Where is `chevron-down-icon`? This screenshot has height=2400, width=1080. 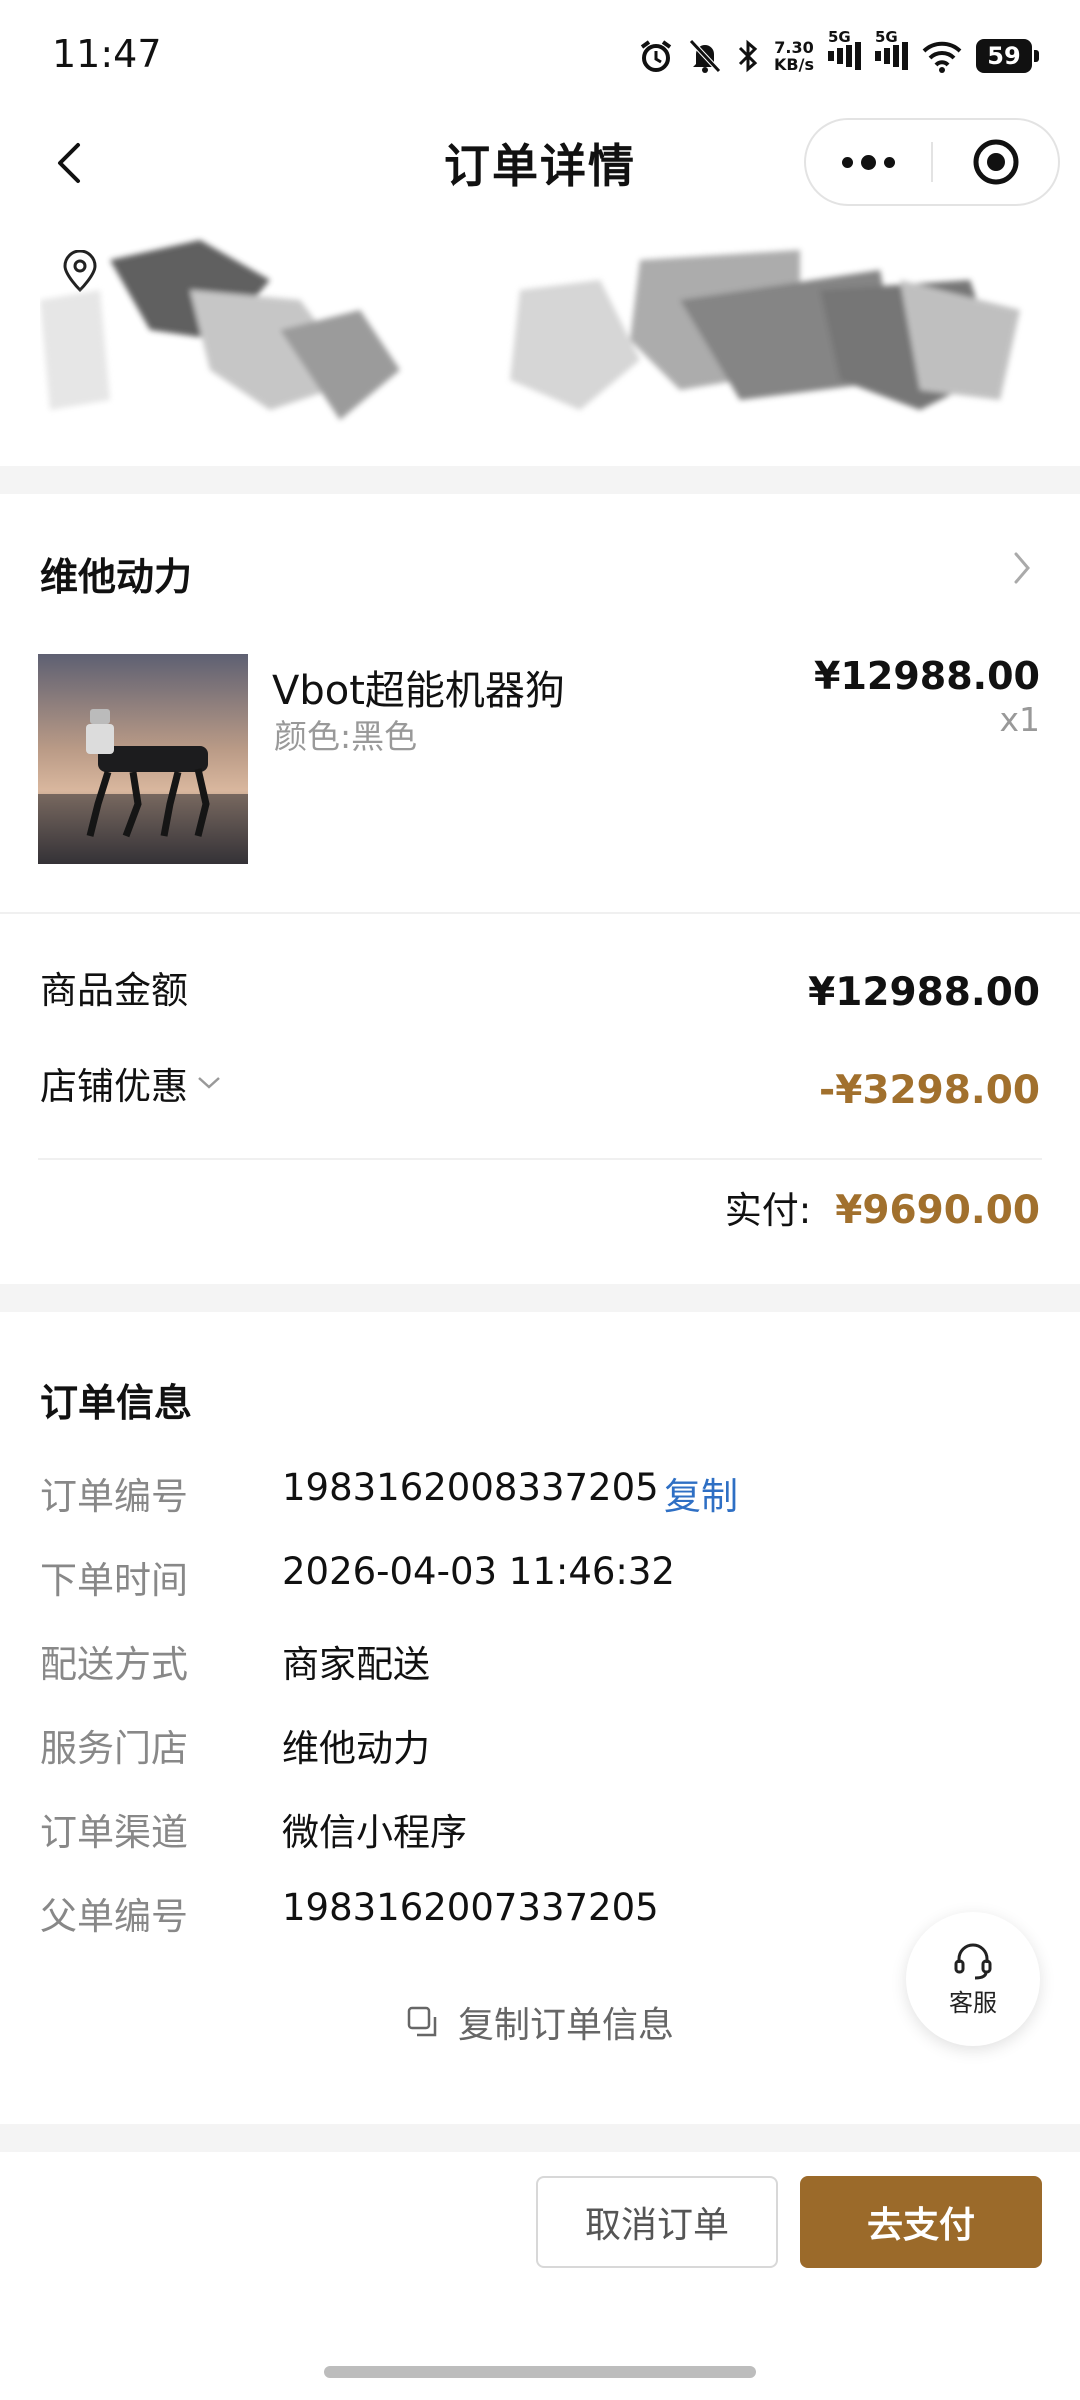 chevron-down-icon is located at coordinates (209, 1083).